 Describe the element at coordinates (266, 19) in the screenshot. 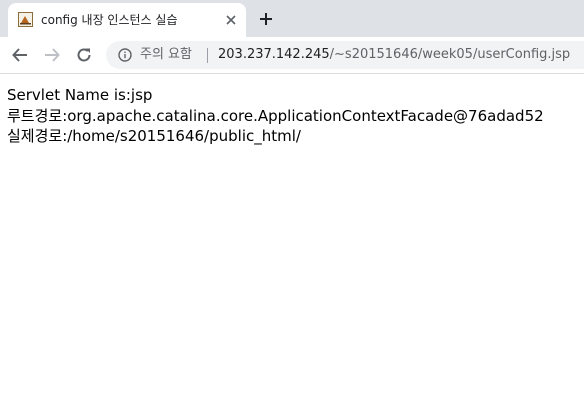

I see `plus-icon` at that location.